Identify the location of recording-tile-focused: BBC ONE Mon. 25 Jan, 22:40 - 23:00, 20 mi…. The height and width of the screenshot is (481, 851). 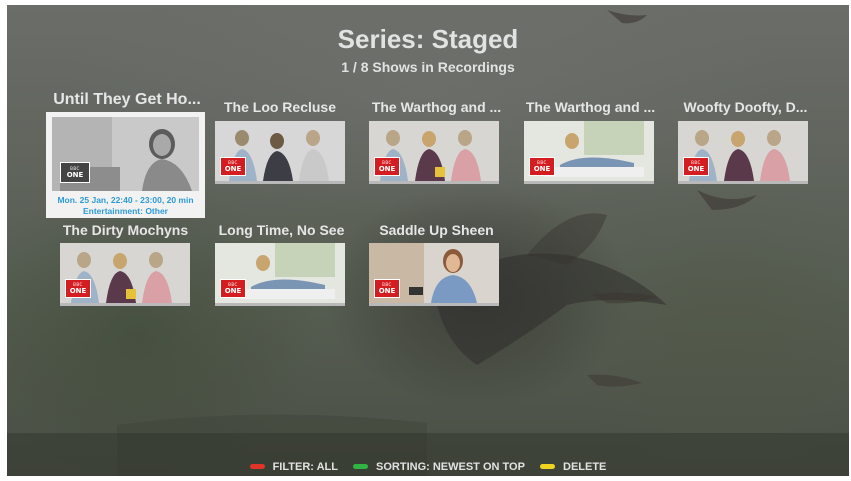
(125, 165).